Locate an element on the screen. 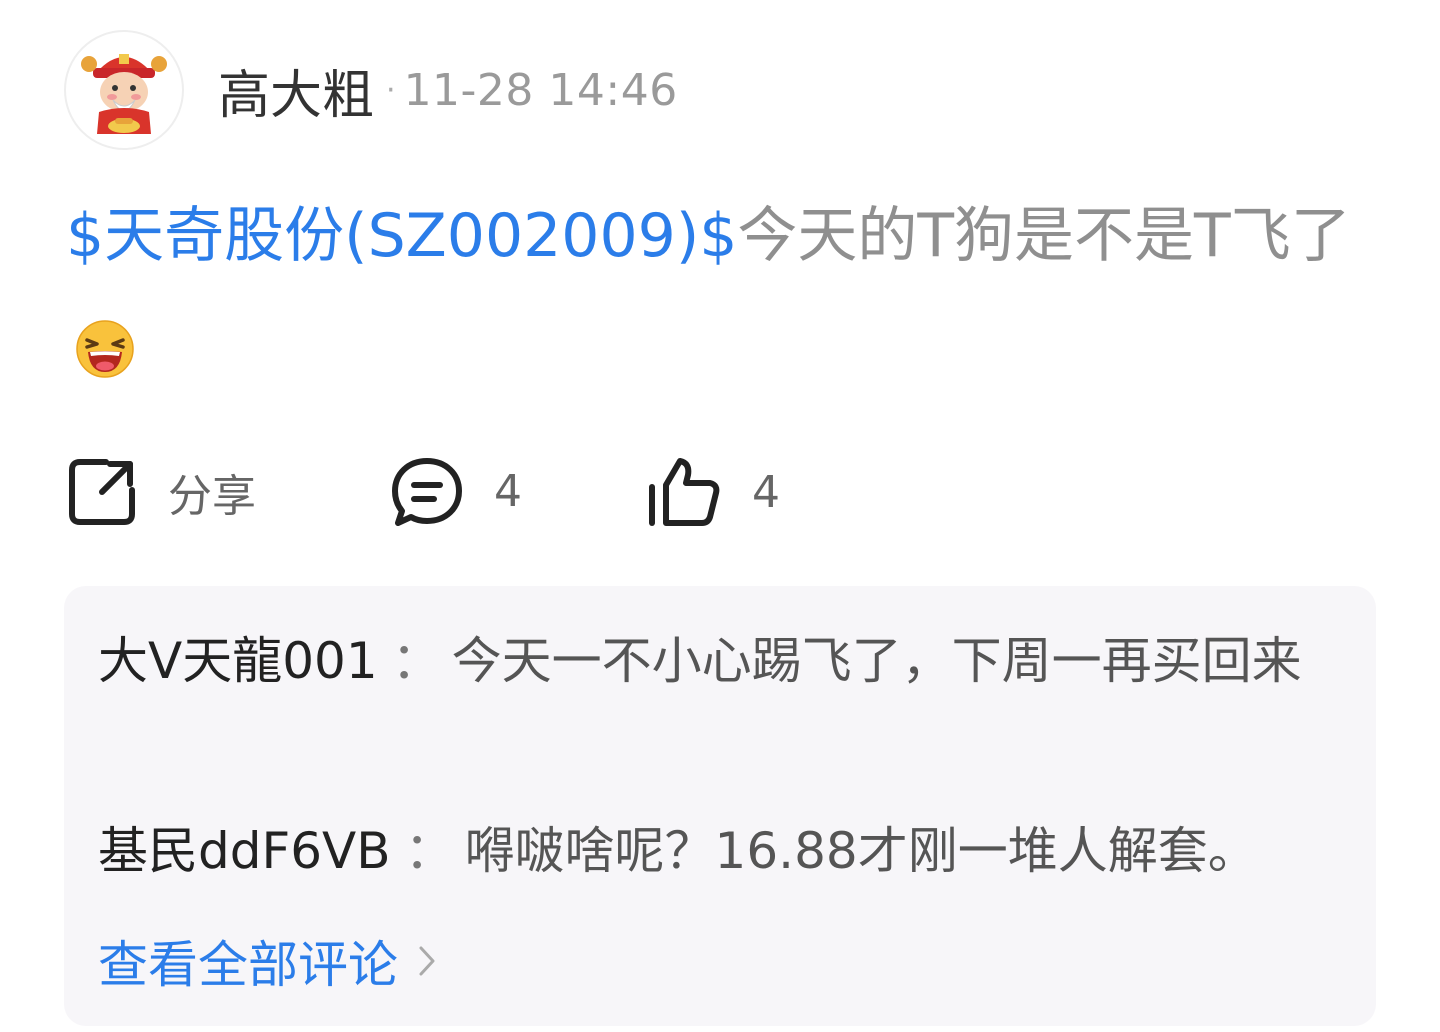  comment-item: 基民ddF6VB：嘚啵啥呢？16.88才刚一堆人解套。 is located at coordinates (708, 851).